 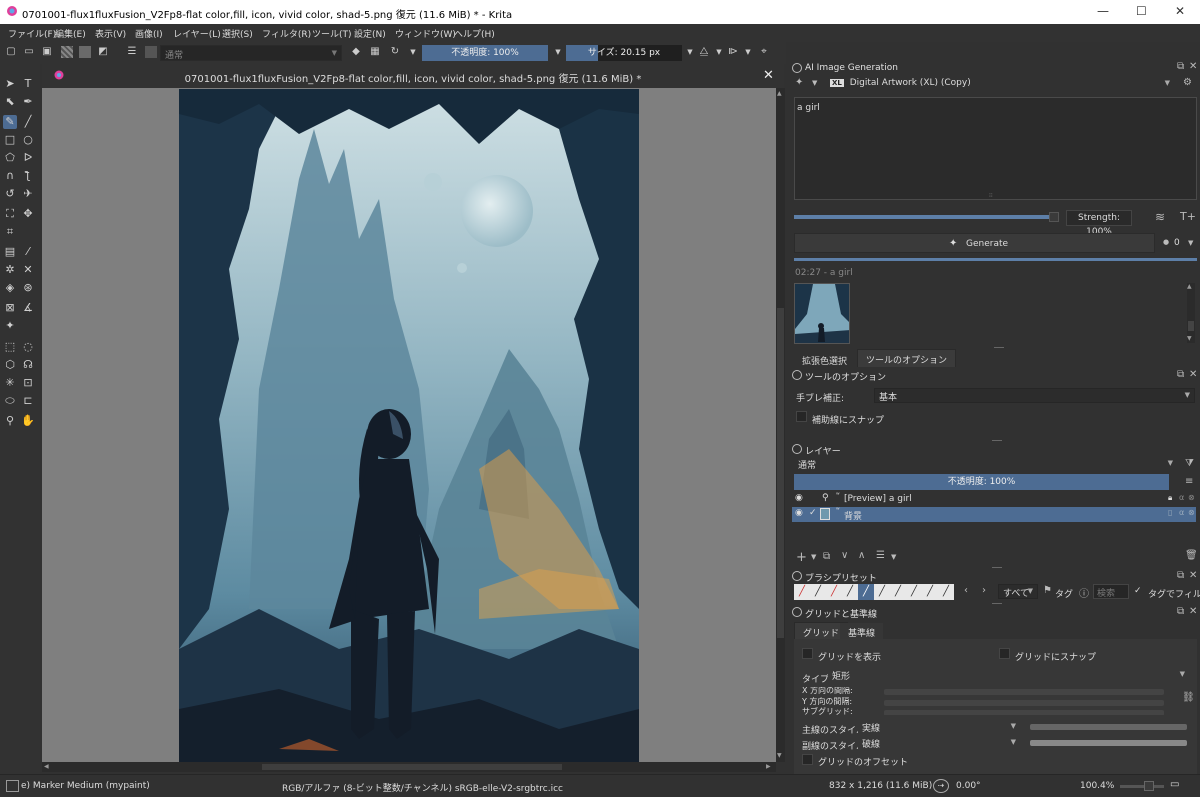 I want to click on ellipse-tool-icon: ○, so click(x=28, y=140).